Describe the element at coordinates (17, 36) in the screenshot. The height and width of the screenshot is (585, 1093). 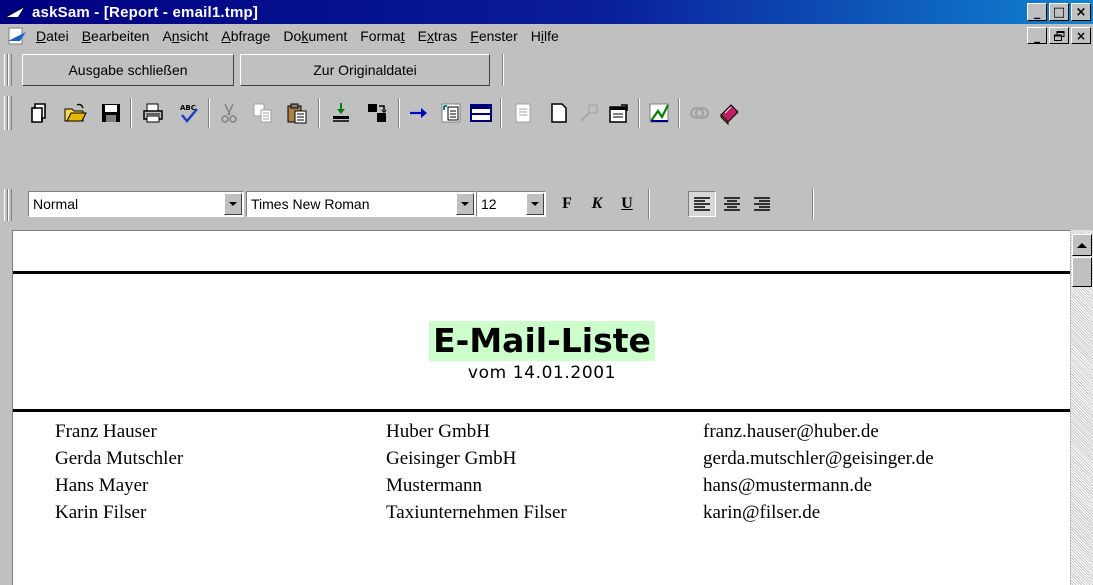
I see `document-window-icon` at that location.